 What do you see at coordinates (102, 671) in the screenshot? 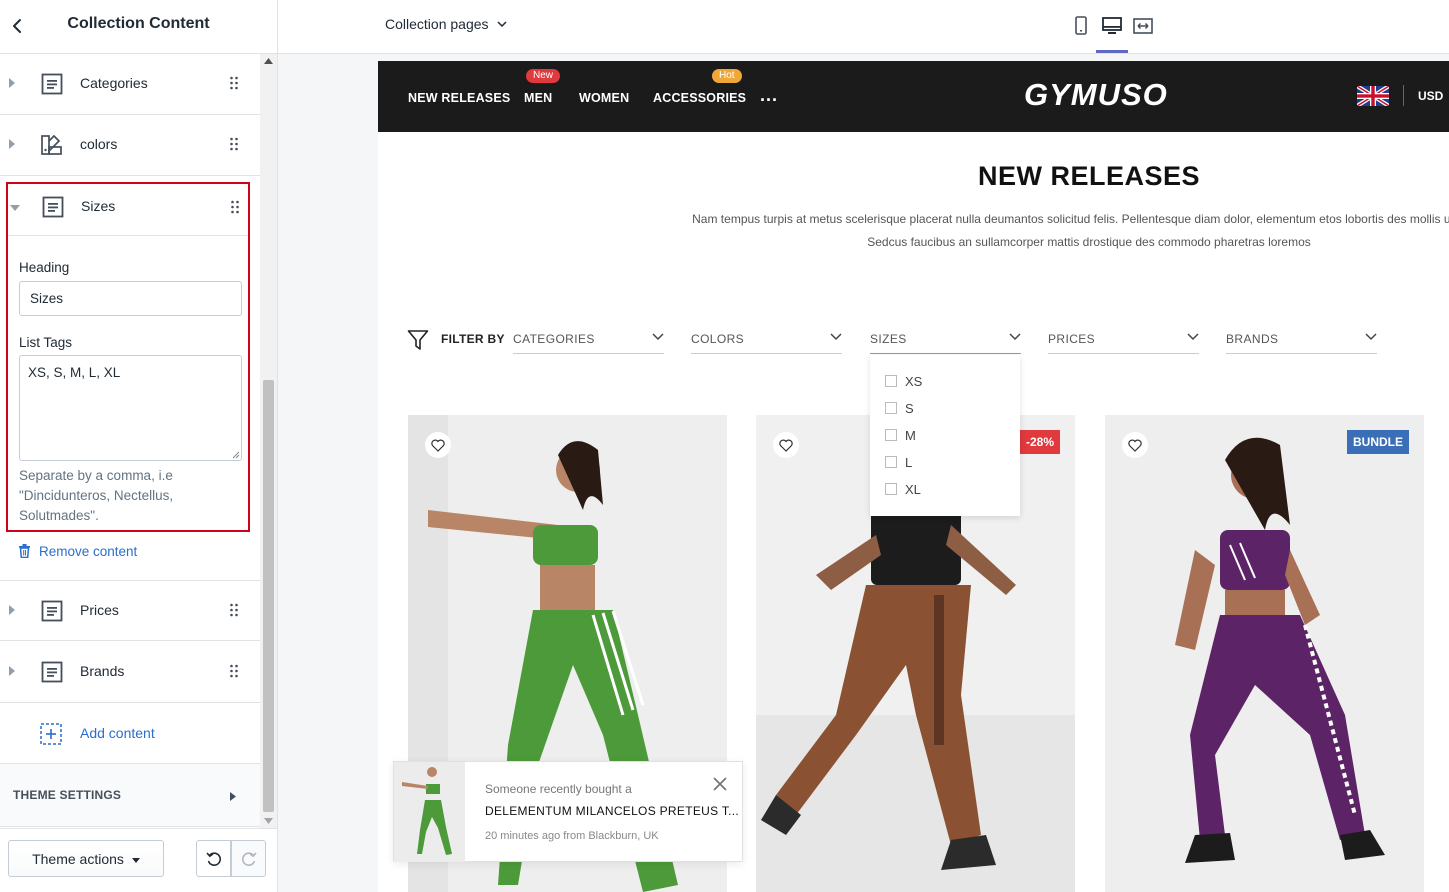
I see `block-label: Brands` at bounding box center [102, 671].